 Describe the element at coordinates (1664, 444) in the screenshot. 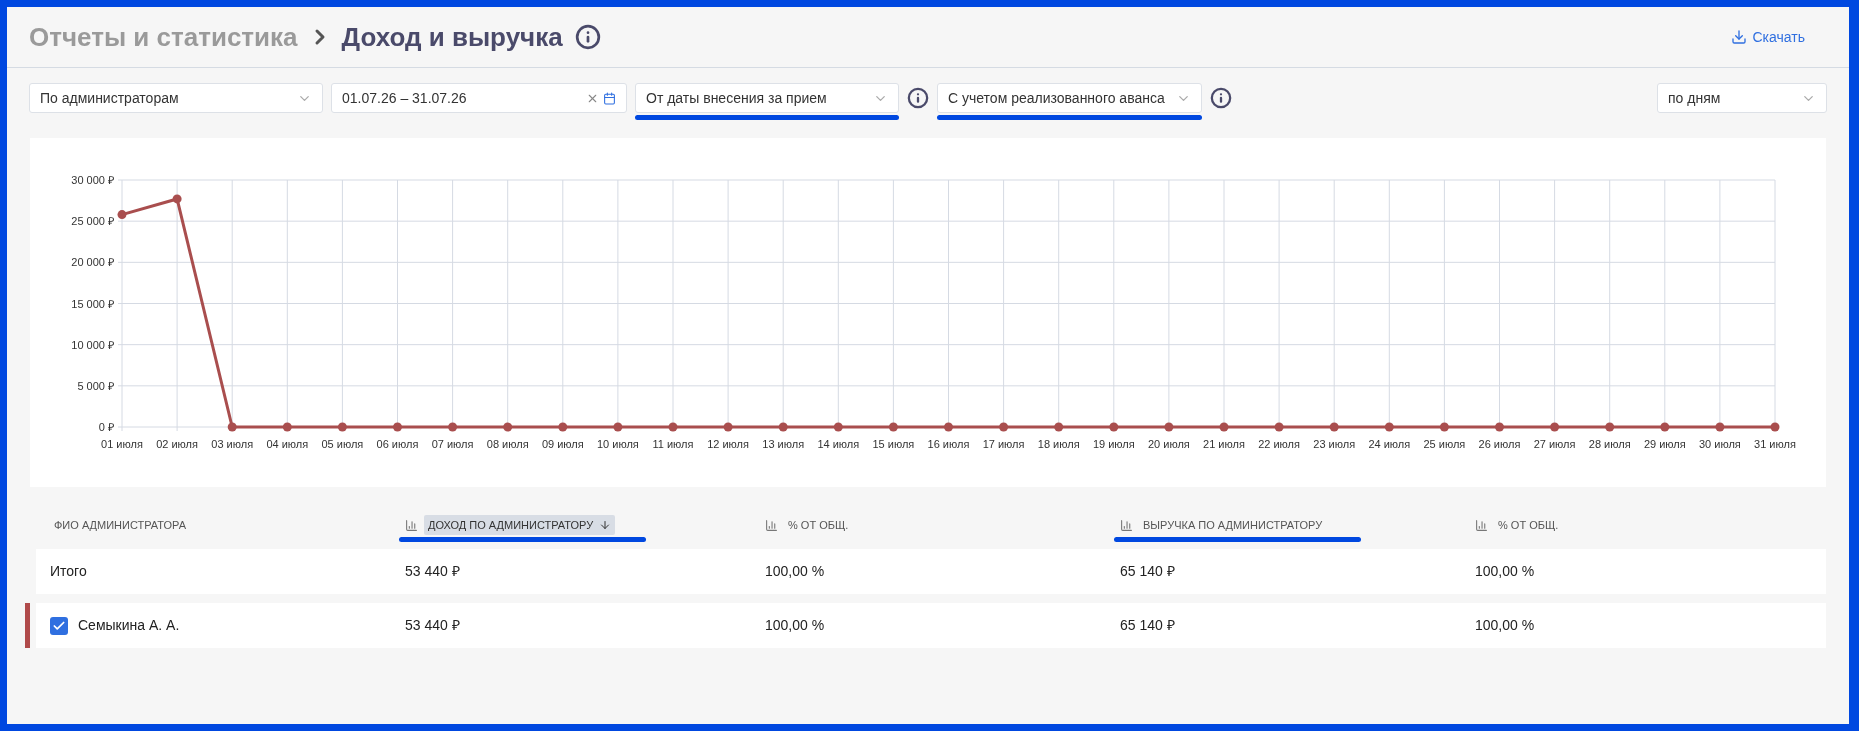

I see `x-axis-label: 29 июля` at that location.